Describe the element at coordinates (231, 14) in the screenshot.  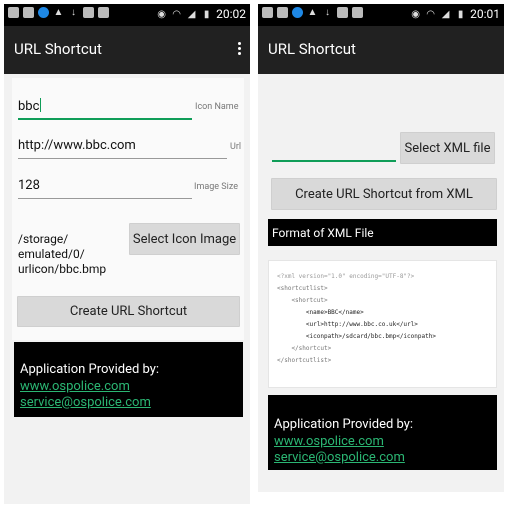
I see `status-time: 20:02` at that location.